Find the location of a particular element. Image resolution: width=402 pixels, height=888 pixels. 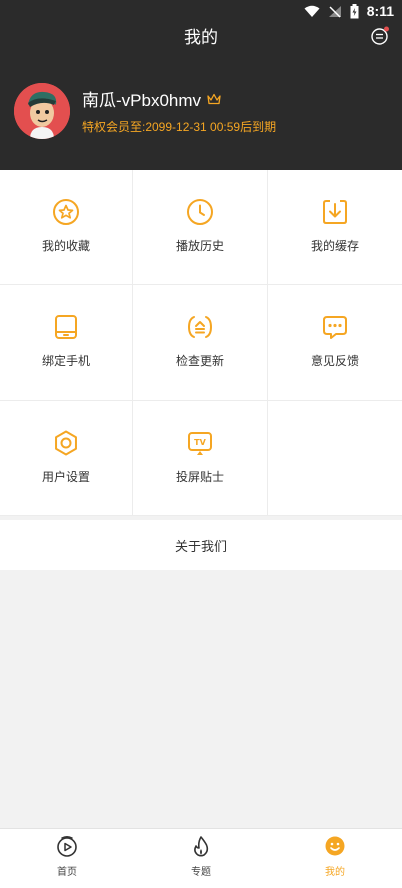

tv-icon: TV is located at coordinates (200, 443).